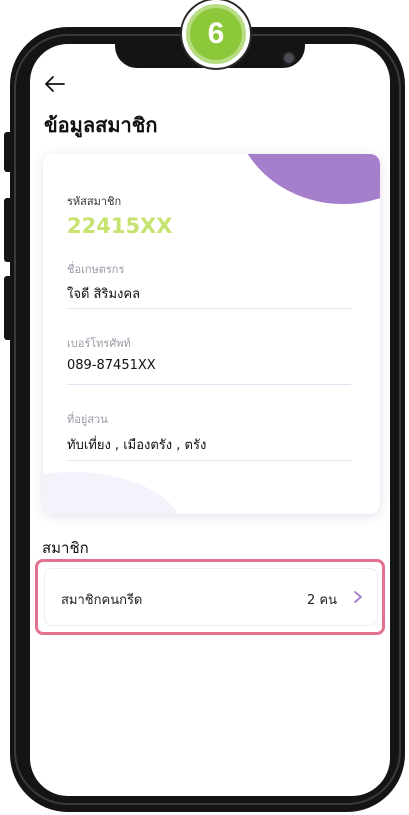 The image size is (409, 815). I want to click on card-decoration-blob, so click(306, 179).